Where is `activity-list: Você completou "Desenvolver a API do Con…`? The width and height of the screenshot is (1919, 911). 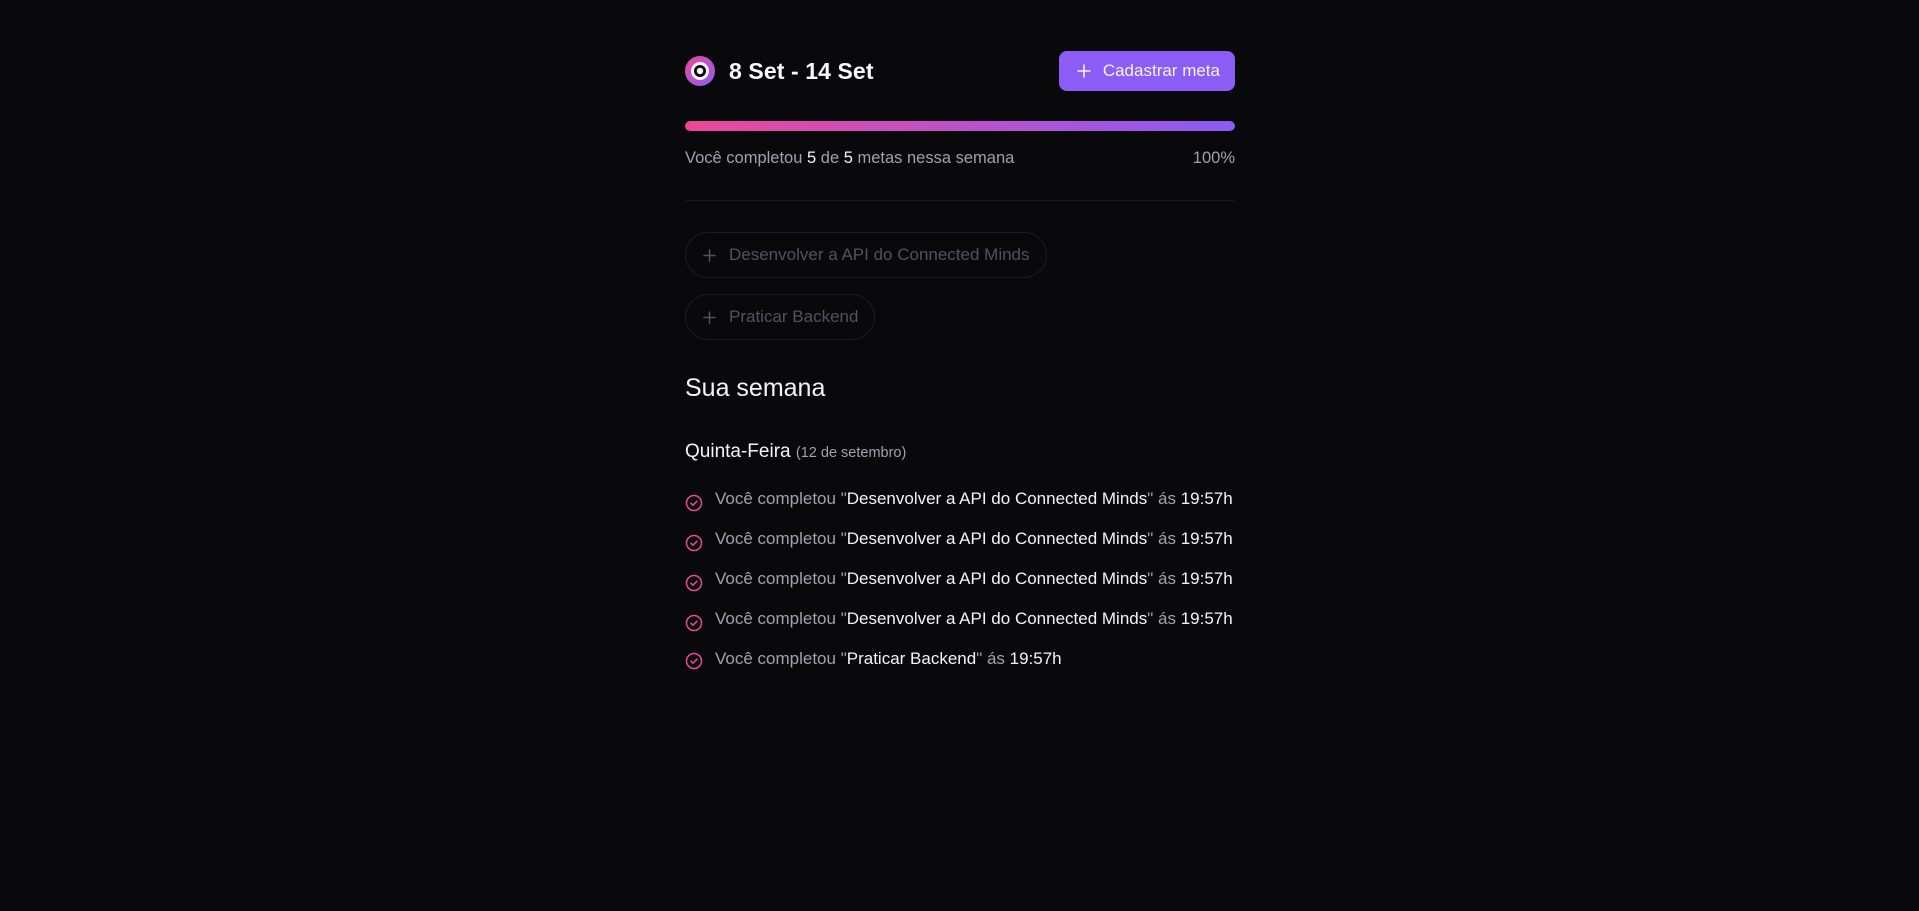
activity-list: Você completou "Desenvolver a API do Con… is located at coordinates (960, 586).